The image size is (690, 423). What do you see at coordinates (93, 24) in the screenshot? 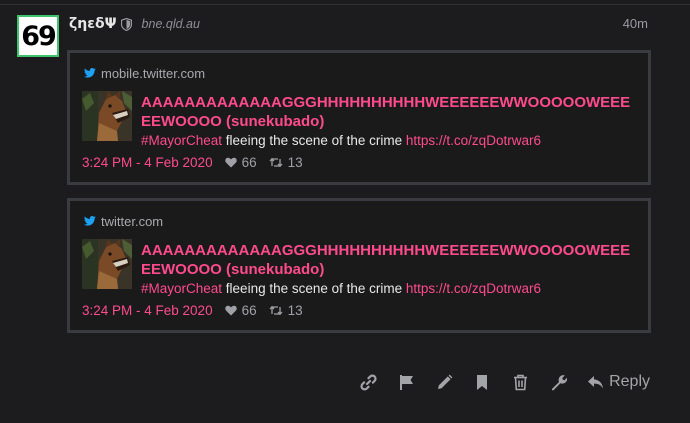
I see `username: ζηεδΨ` at bounding box center [93, 24].